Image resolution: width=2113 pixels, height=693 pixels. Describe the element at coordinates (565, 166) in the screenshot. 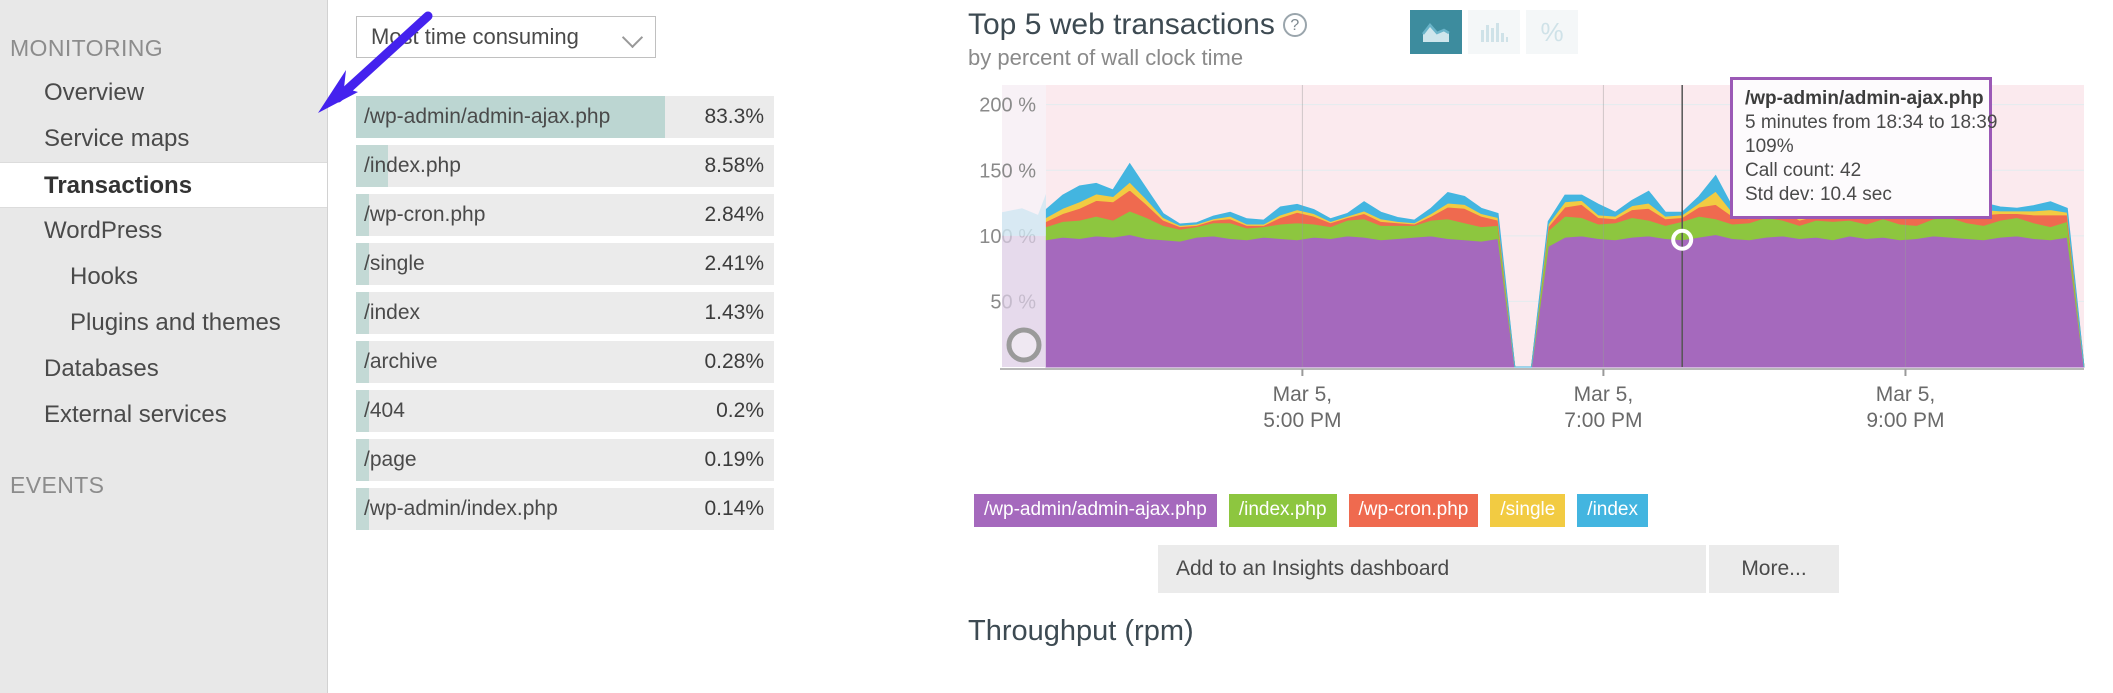

I see `transaction-row: /index.php 8.58%` at that location.